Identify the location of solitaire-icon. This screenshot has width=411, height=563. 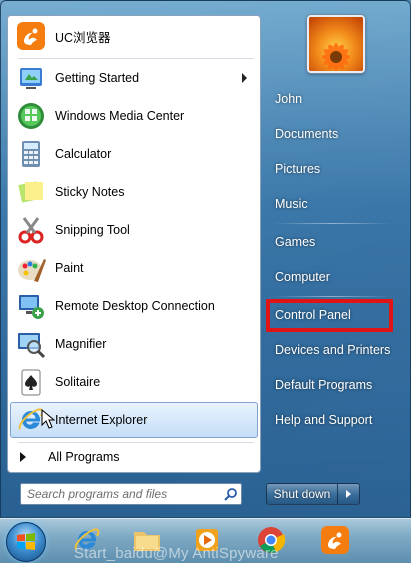
(31, 382).